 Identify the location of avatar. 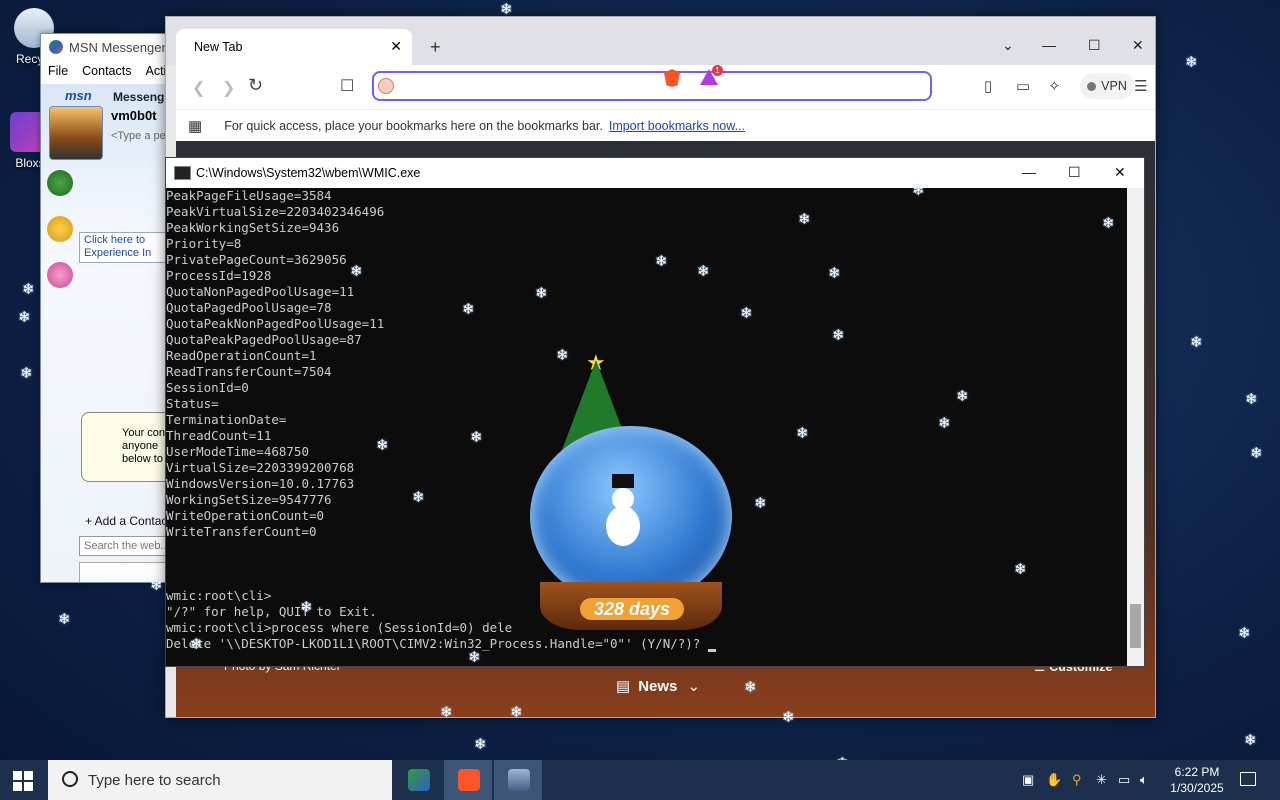
(76, 133).